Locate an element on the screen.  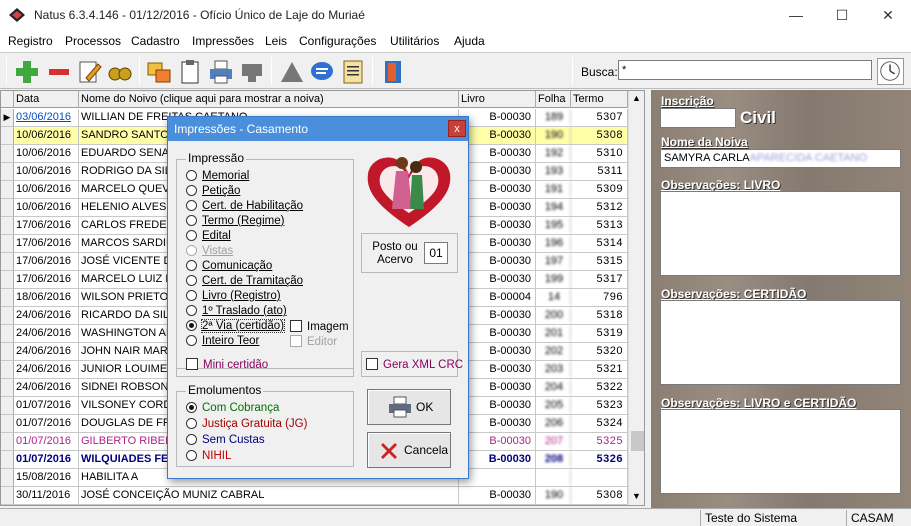
gera-xml-checkbox: Gera XML CRC is located at coordinates (414, 365).